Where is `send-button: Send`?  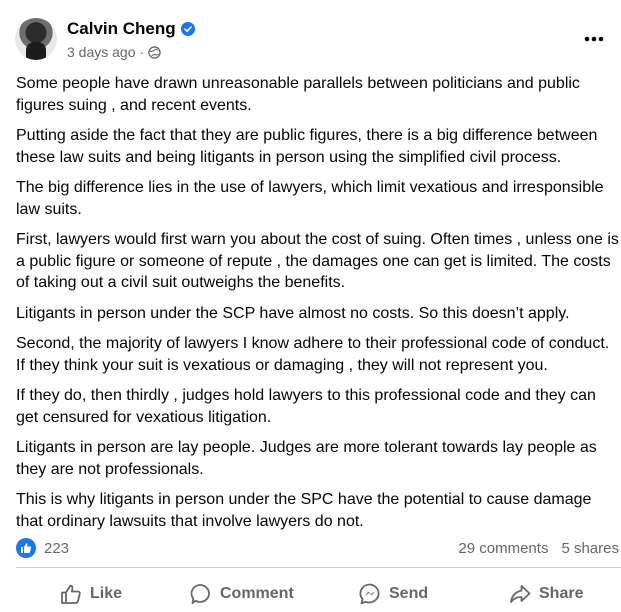
send-button: Send is located at coordinates (393, 594).